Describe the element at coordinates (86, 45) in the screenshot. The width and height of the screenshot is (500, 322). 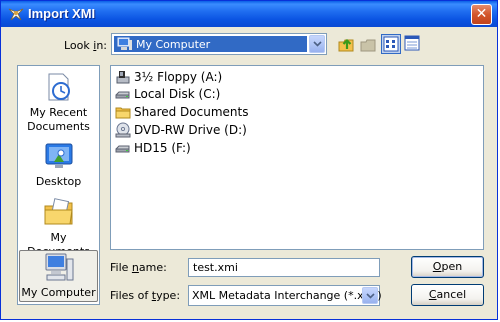
I see `look-in-label: Look in:` at that location.